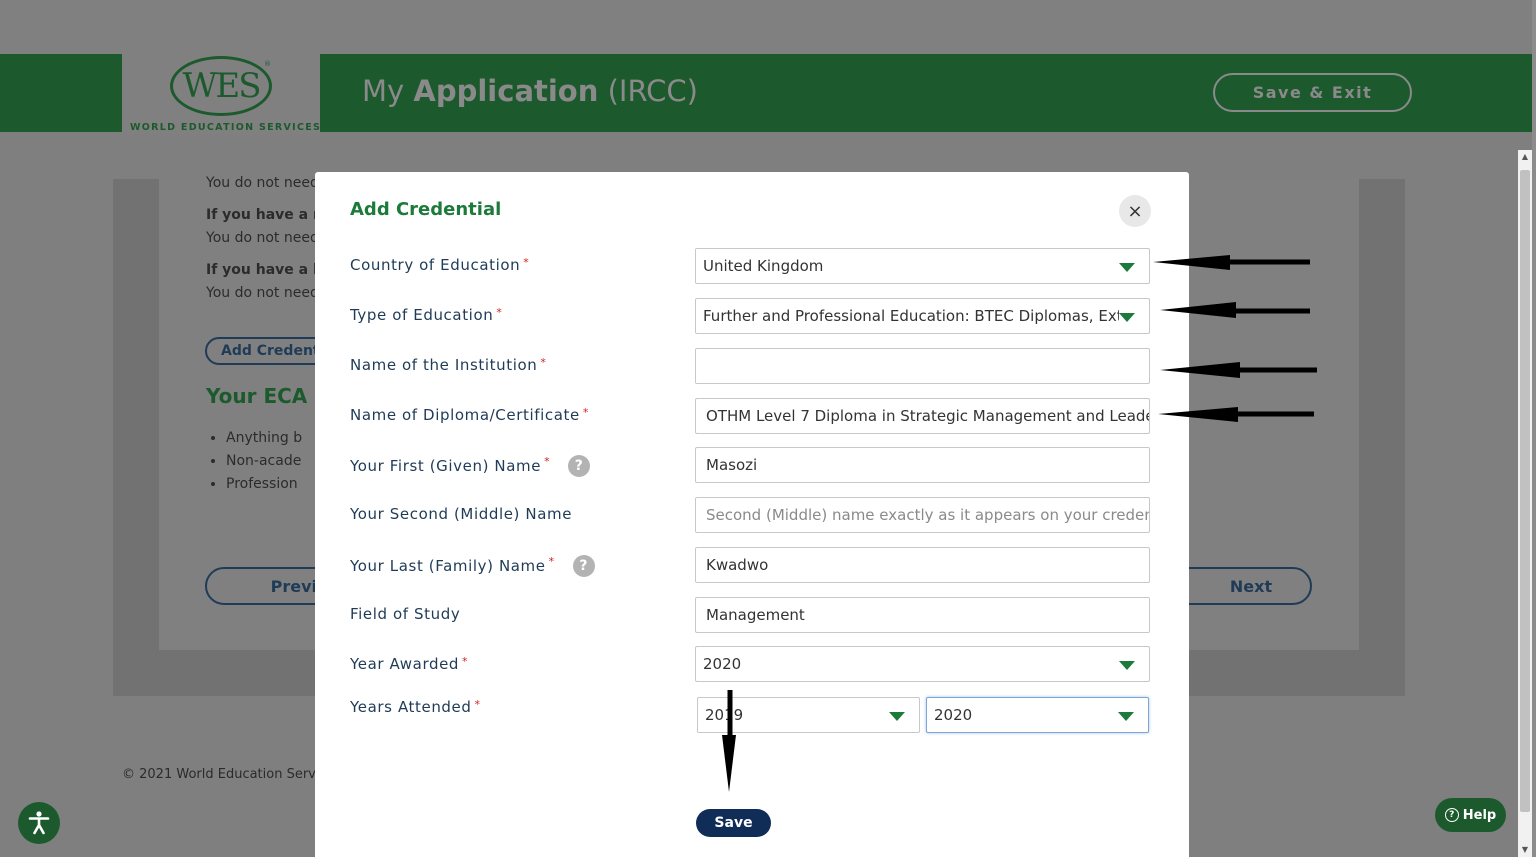 The height and width of the screenshot is (857, 1536). Describe the element at coordinates (1534, 428) in the screenshot. I see `page-edge` at that location.